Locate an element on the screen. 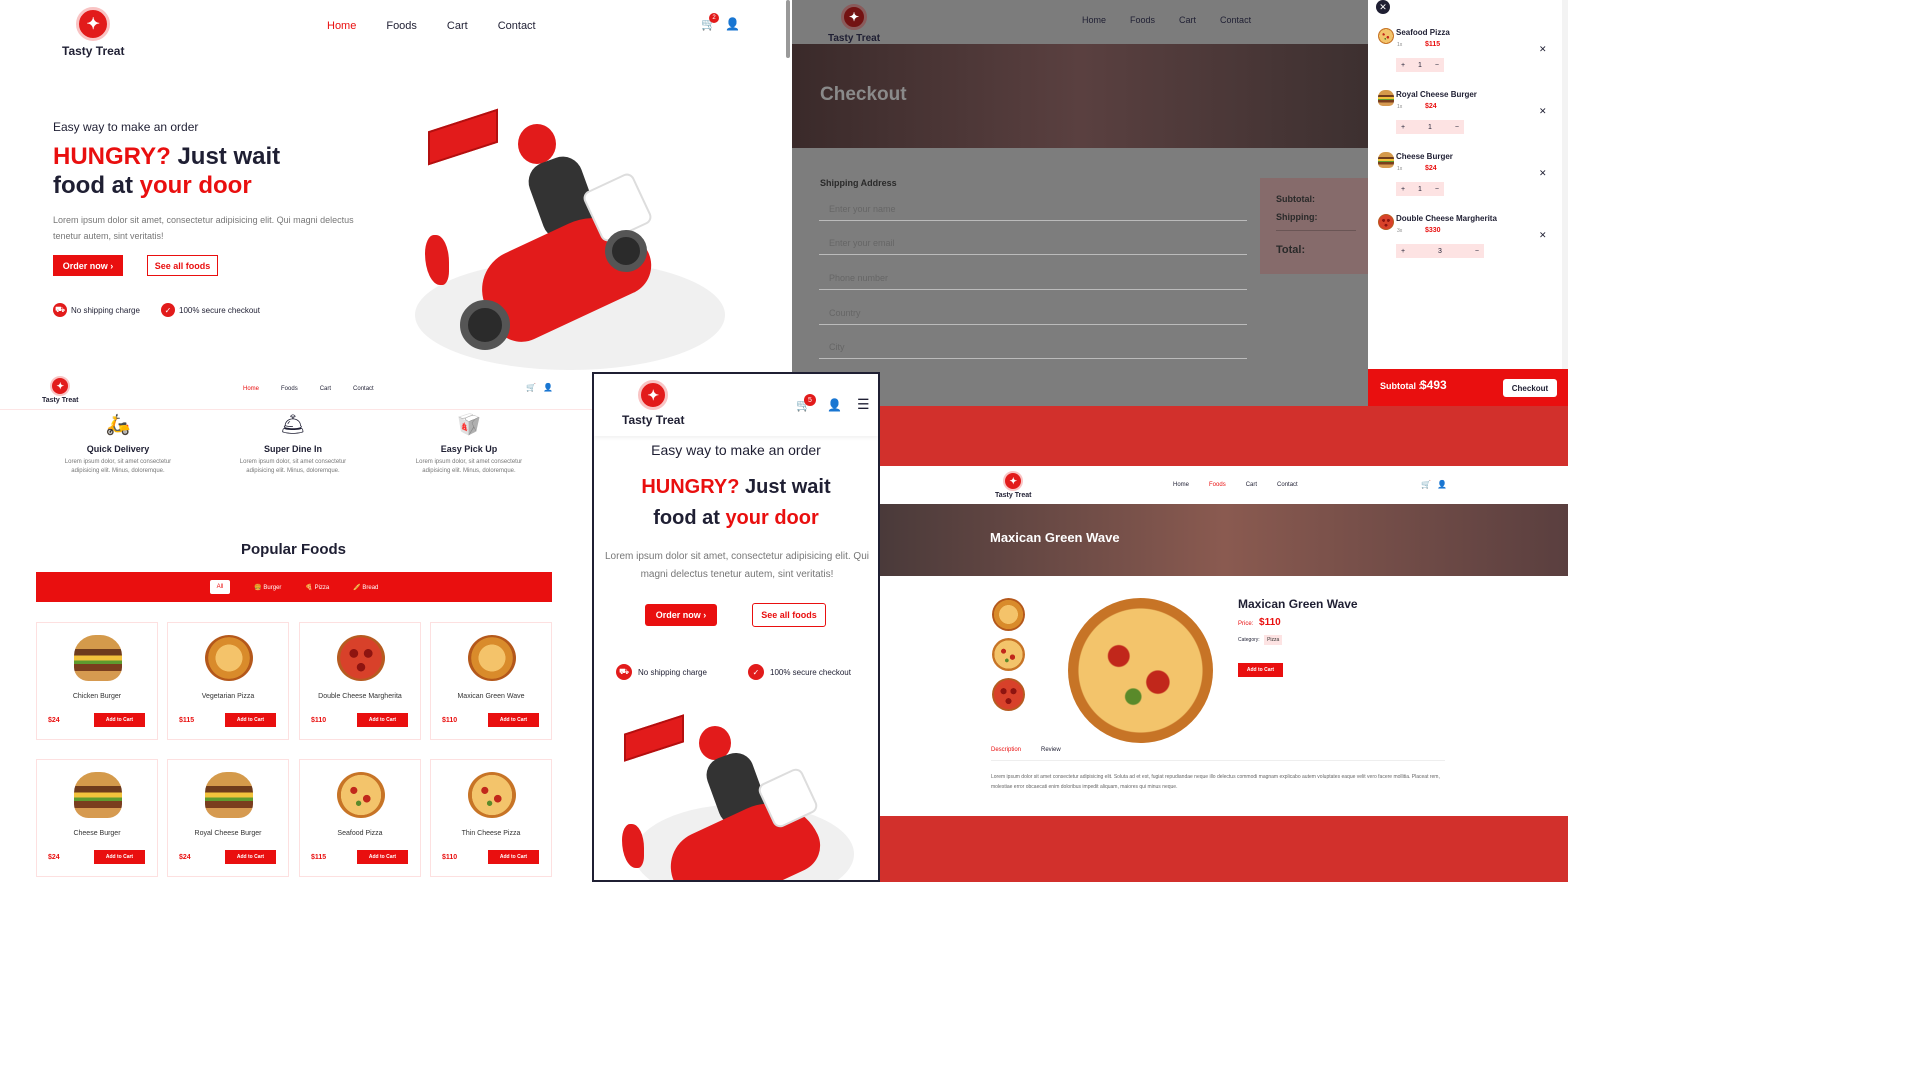  food-name: Cheese Burger is located at coordinates (97, 833).